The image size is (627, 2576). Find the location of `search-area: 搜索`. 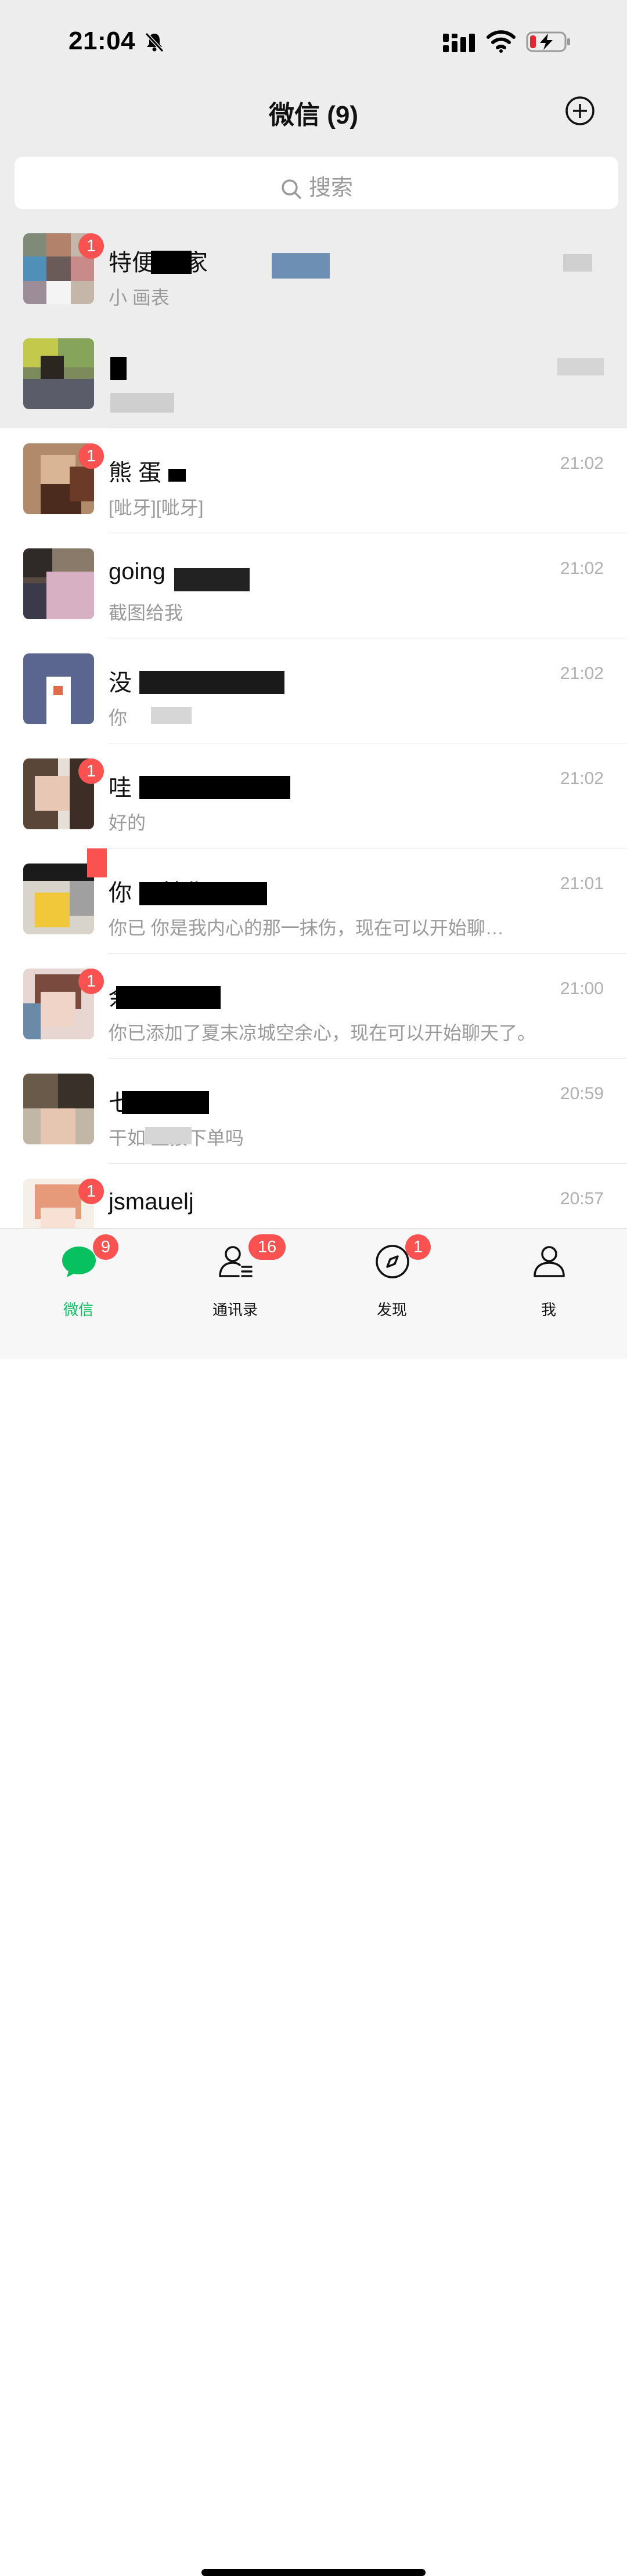

search-area: 搜索 is located at coordinates (313, 187).